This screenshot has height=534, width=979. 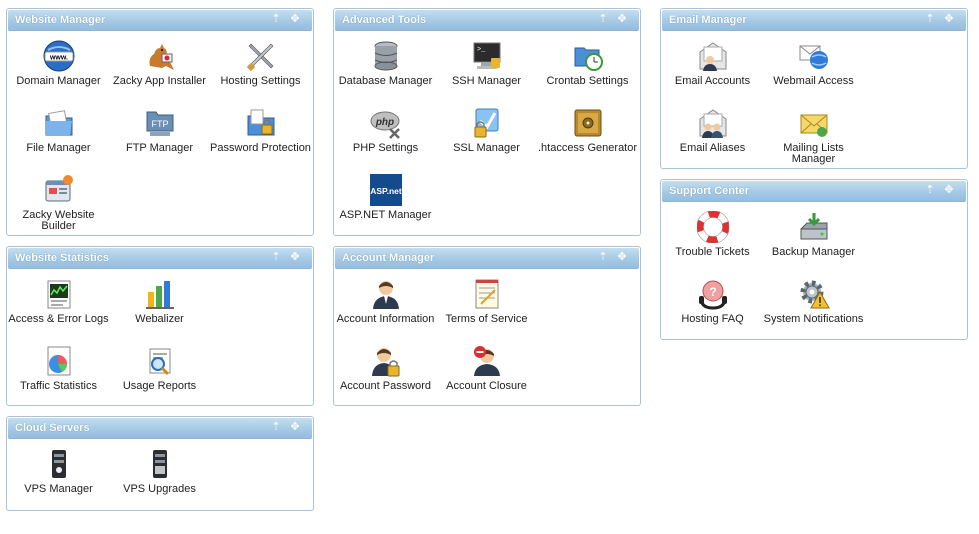 I want to click on zacky-app-installer-item: Zacky App Installer, so click(x=159, y=63).